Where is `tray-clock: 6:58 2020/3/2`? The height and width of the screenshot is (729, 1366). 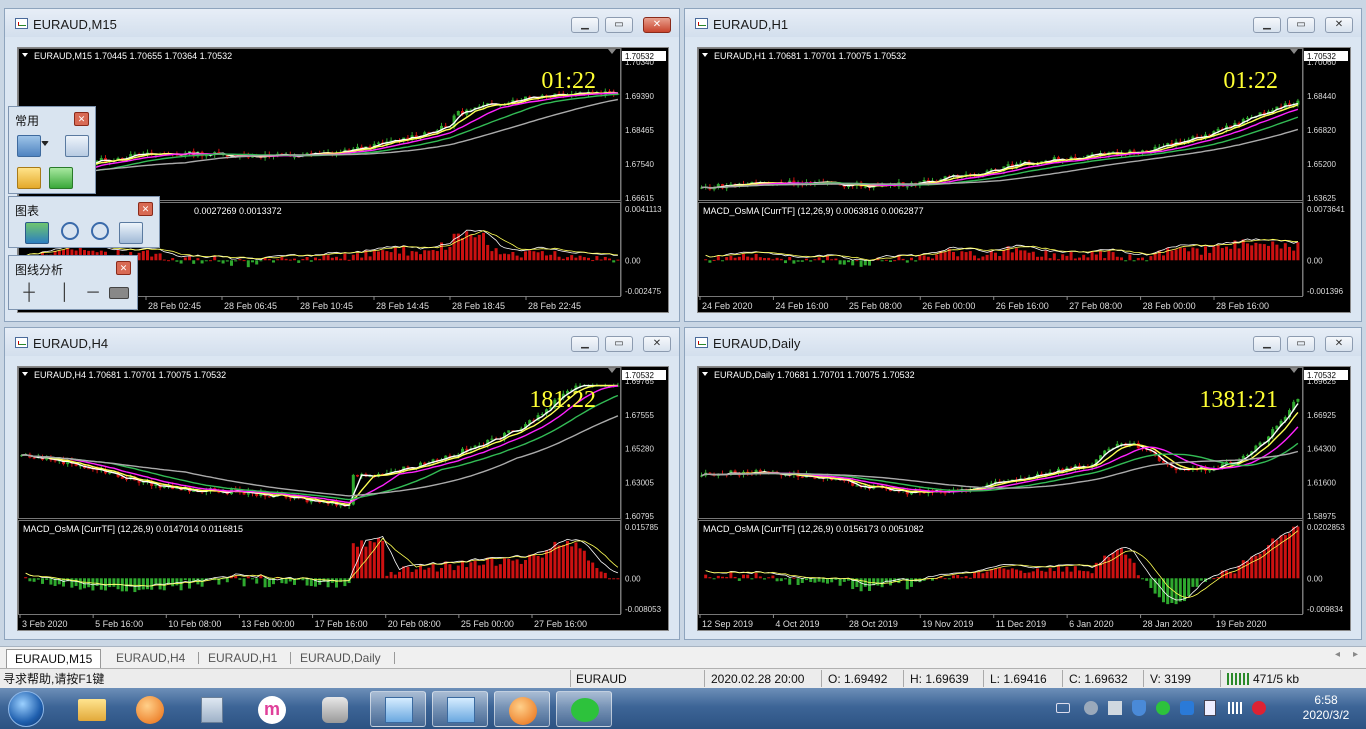
tray-clock: 6:58 2020/3/2 is located at coordinates (1326, 708).